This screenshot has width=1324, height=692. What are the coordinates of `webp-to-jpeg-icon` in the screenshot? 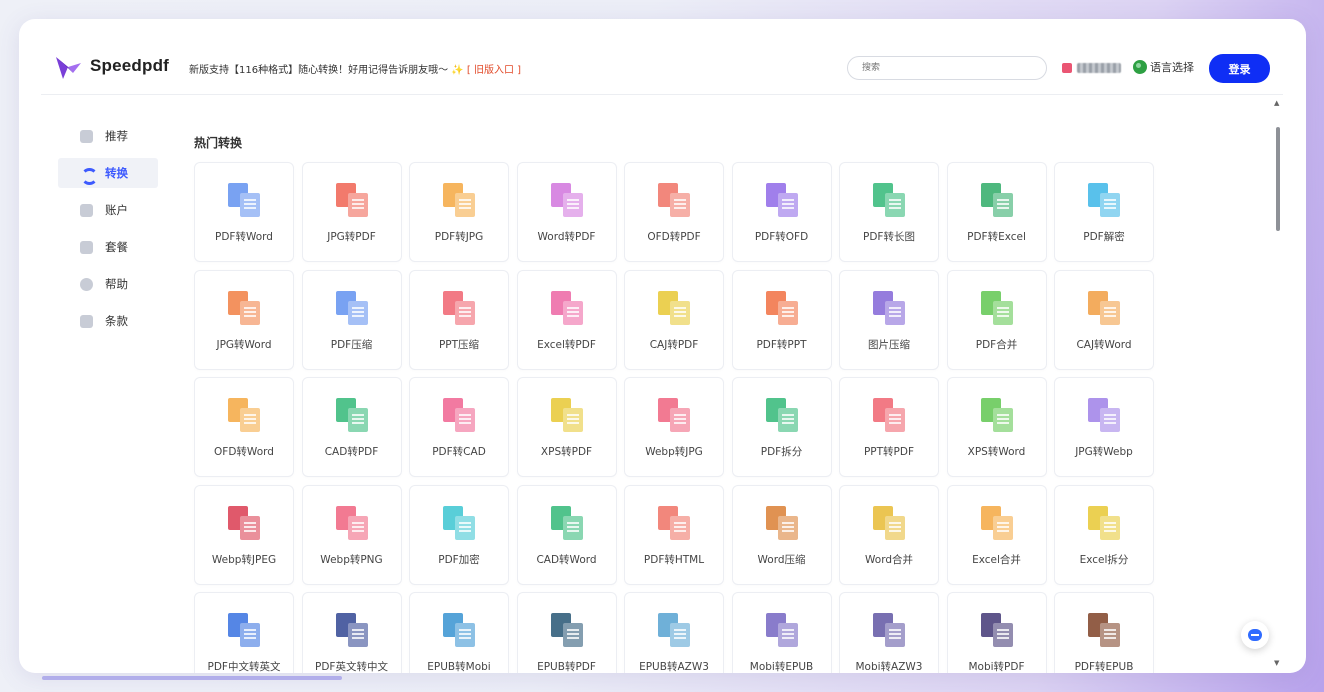 It's located at (245, 522).